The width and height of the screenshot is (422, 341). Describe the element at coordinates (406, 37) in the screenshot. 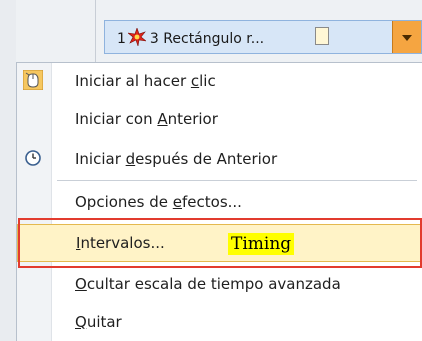

I see `dropdown-arrow-icon` at that location.